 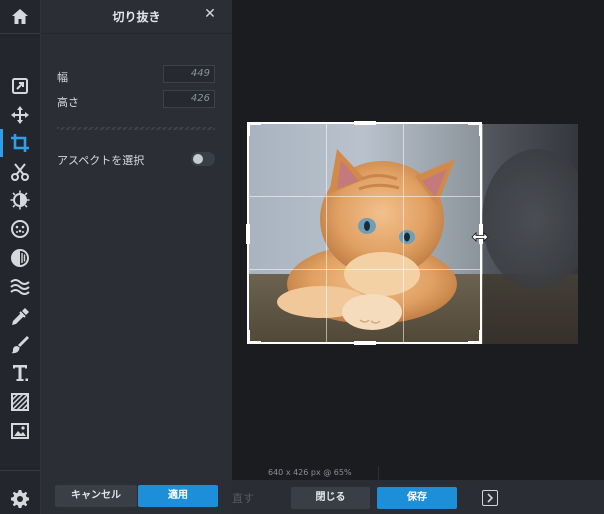 What do you see at coordinates (365, 343) in the screenshot?
I see `crop-handle-bottom` at bounding box center [365, 343].